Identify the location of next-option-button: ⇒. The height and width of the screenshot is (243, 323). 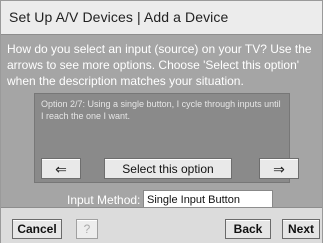
(279, 168).